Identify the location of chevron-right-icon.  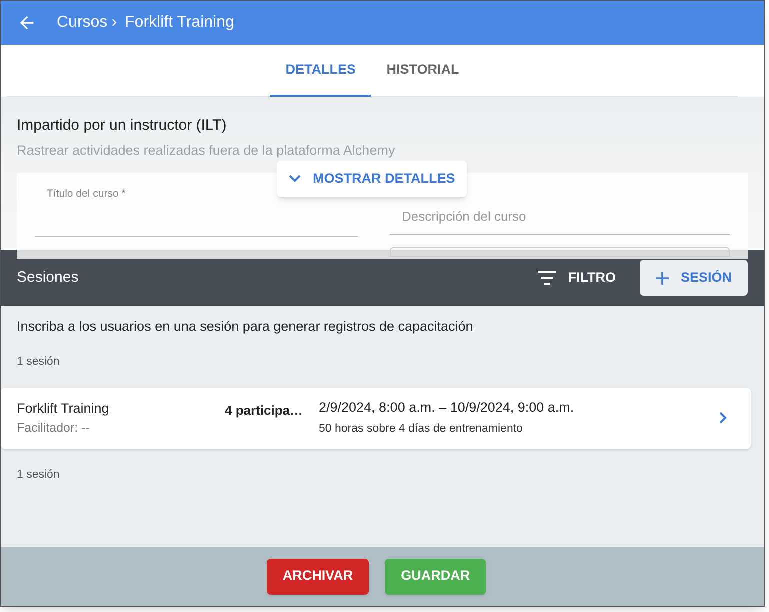
(723, 418).